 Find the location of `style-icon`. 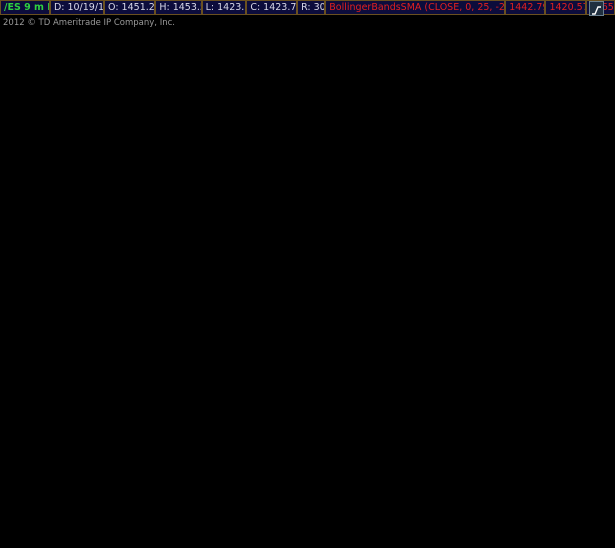

style-icon is located at coordinates (596, 10).